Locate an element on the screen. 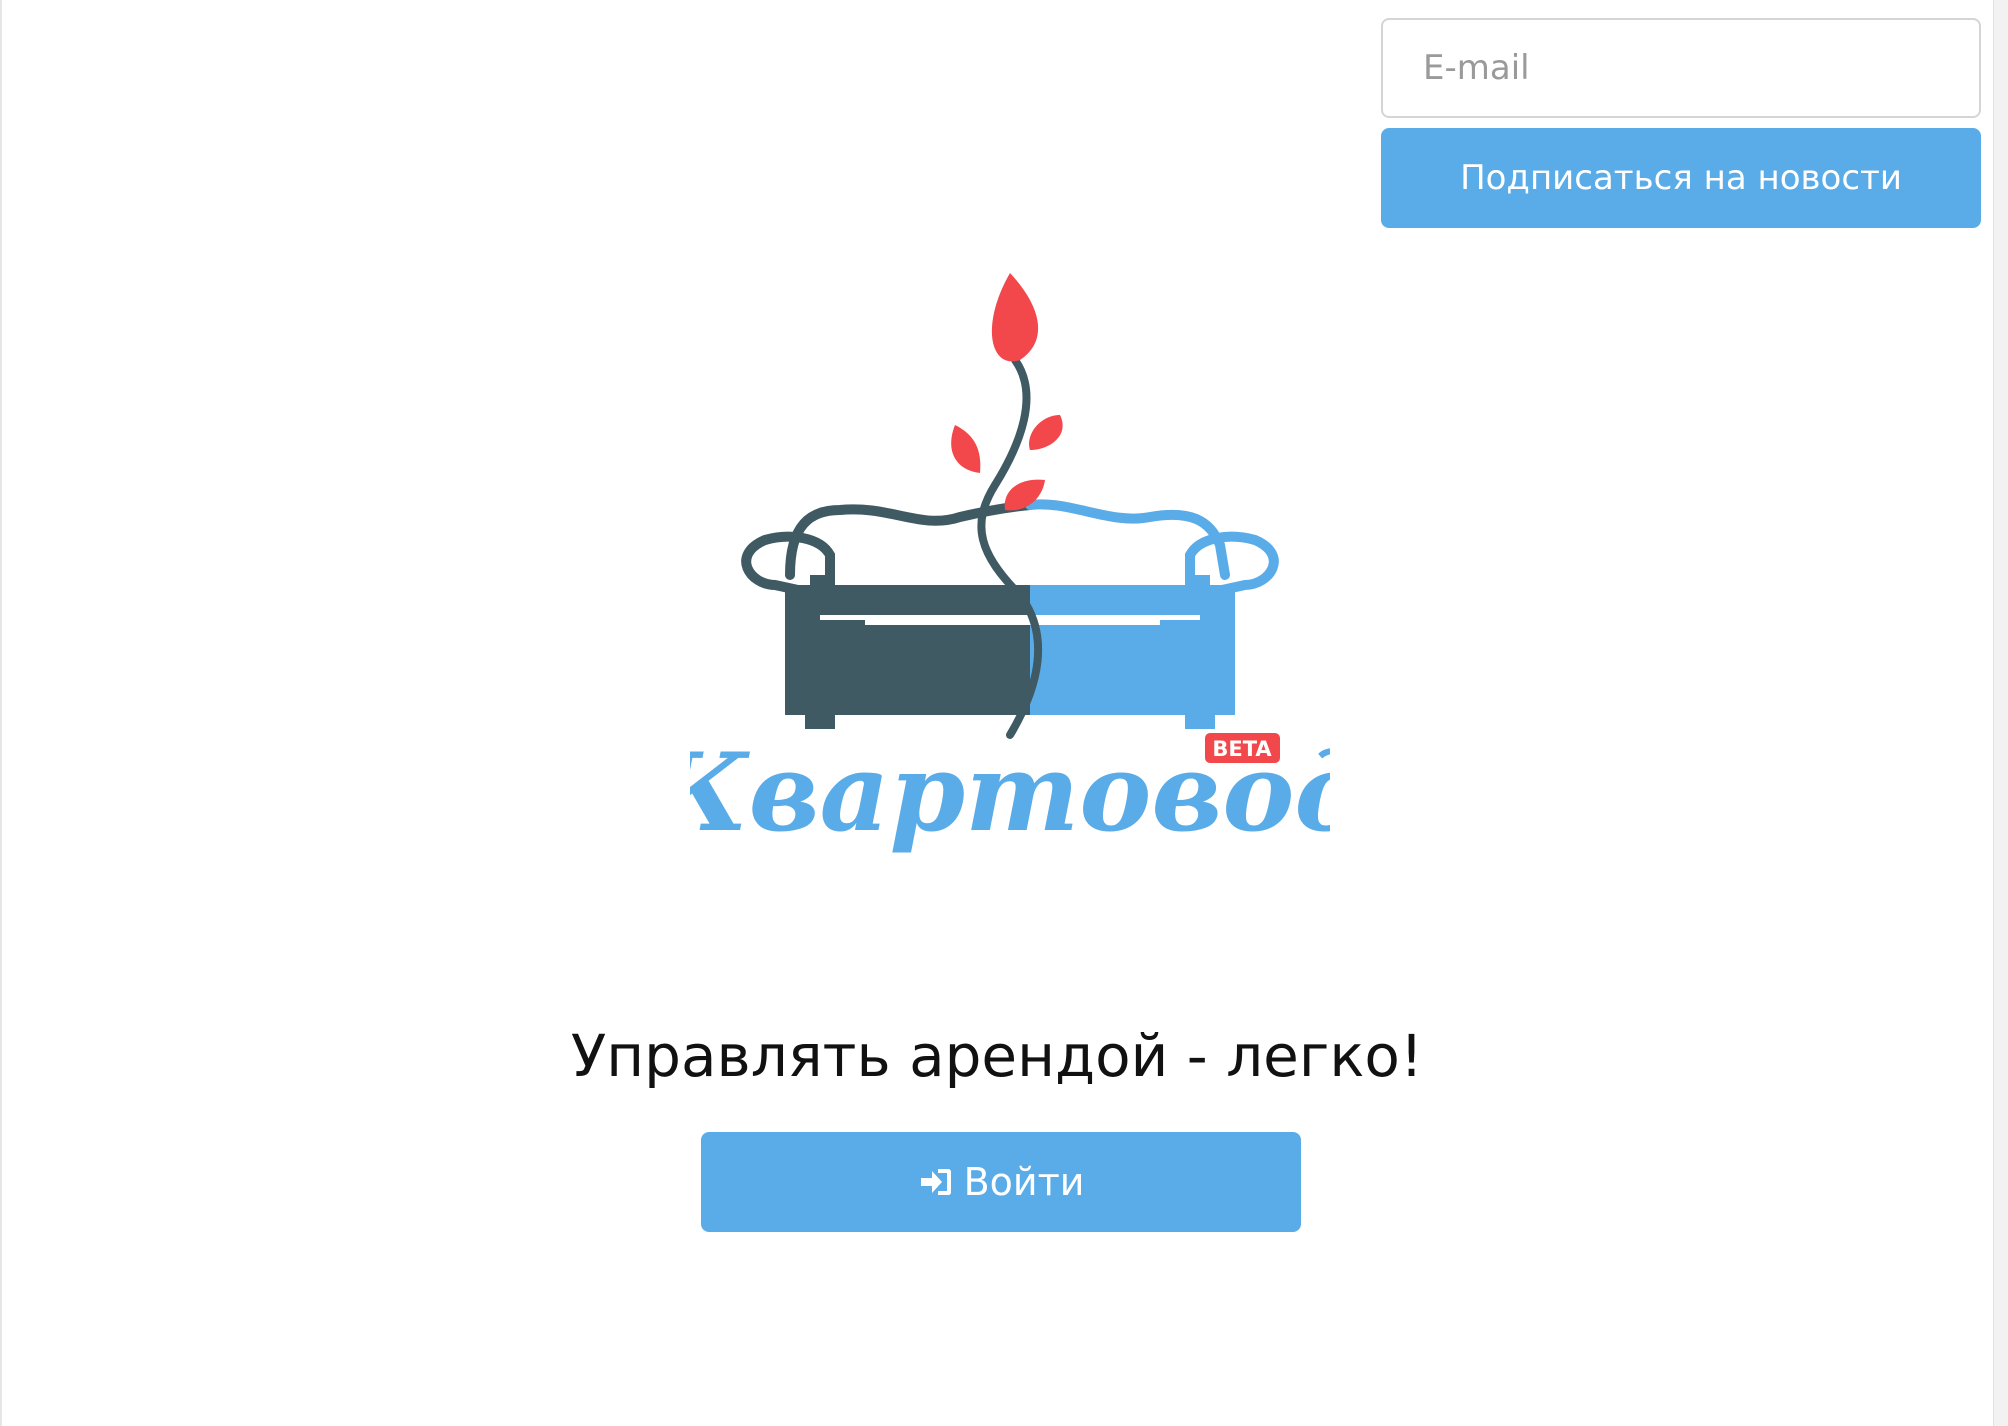  beta-badge: BETA is located at coordinates (1242, 748).